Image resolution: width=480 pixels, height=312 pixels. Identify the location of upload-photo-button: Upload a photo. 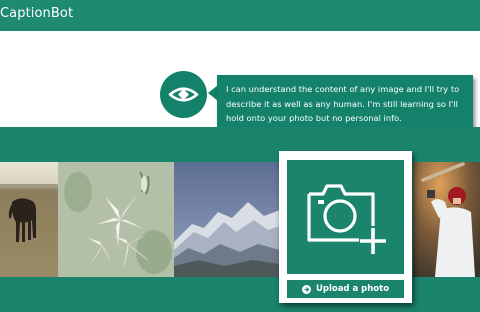
(345, 289).